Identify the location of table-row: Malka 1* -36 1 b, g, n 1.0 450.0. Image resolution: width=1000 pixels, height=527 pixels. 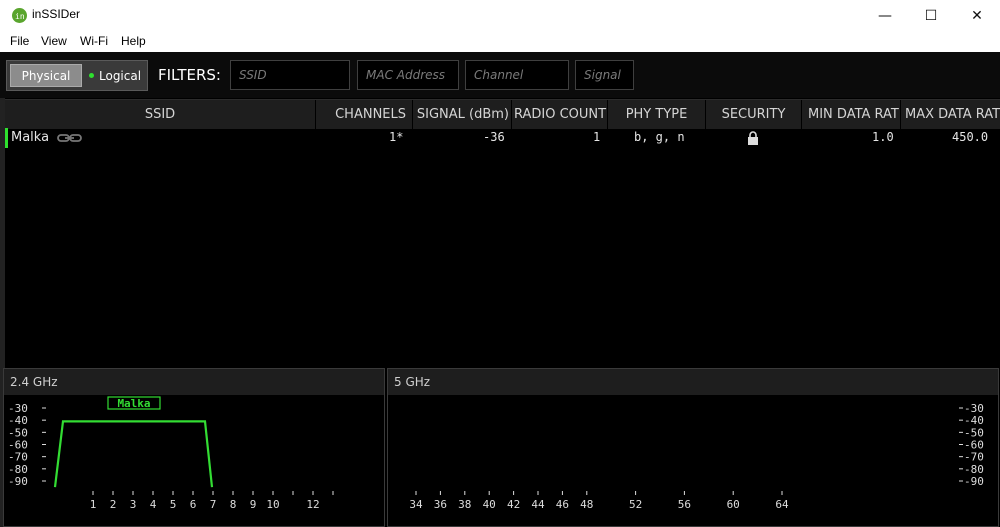
(502, 138).